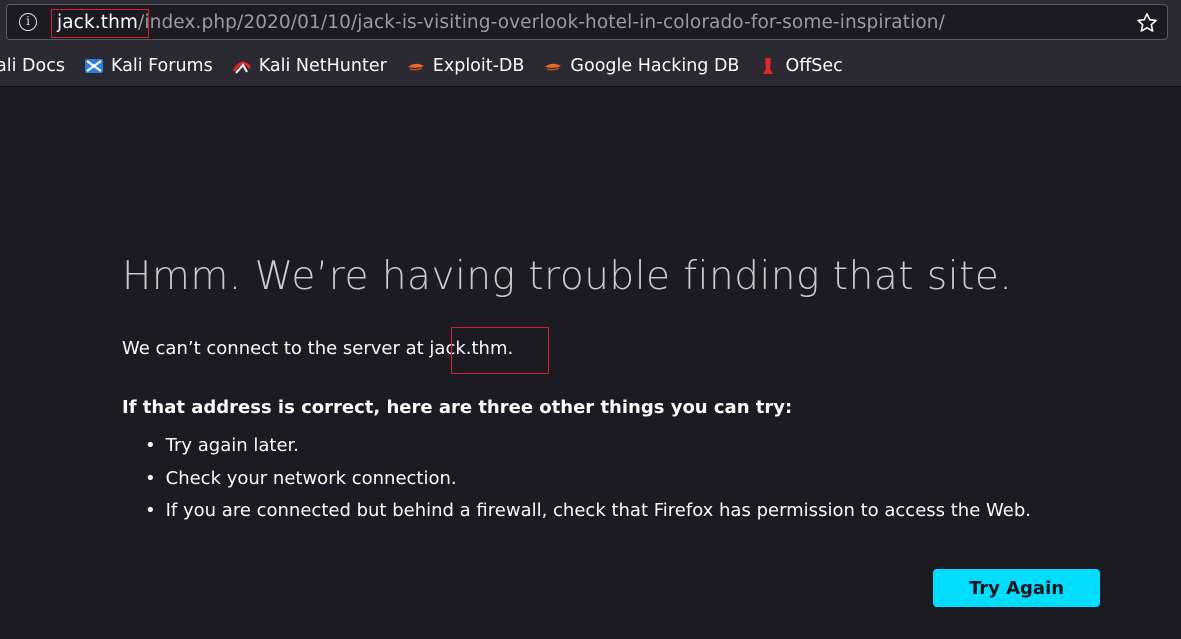 The image size is (1181, 639). I want to click on bookmark-label: ali Docs, so click(32, 66).